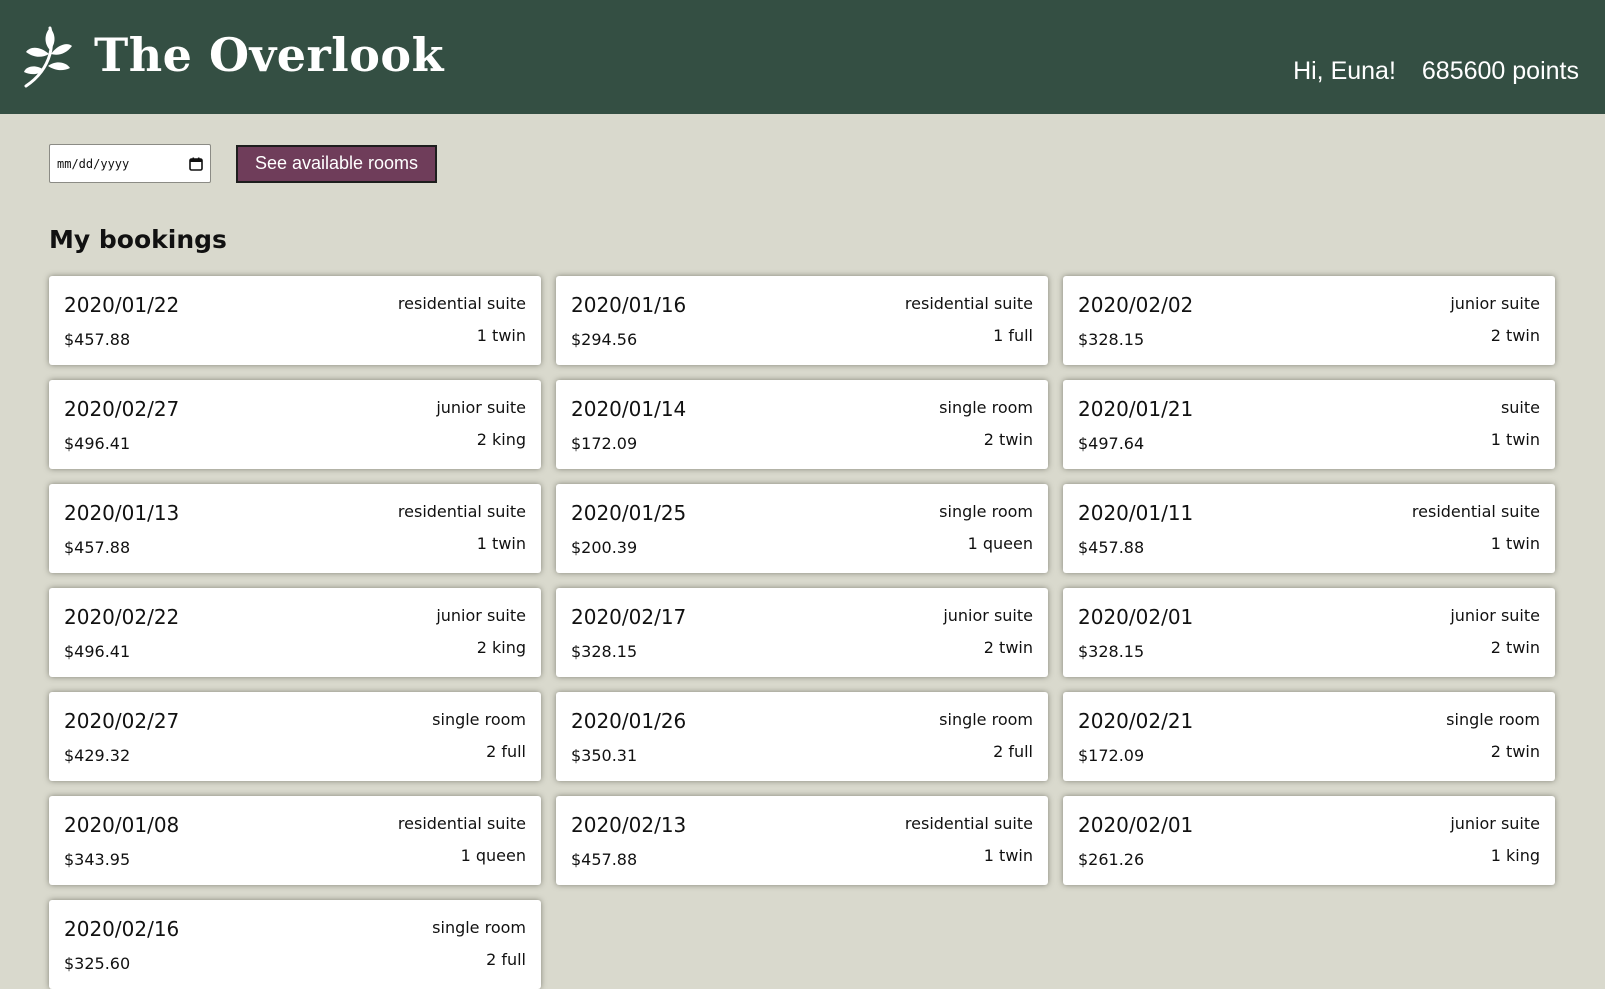 This screenshot has height=989, width=1605. What do you see at coordinates (122, 929) in the screenshot?
I see `booking-date: 2020/02/16` at bounding box center [122, 929].